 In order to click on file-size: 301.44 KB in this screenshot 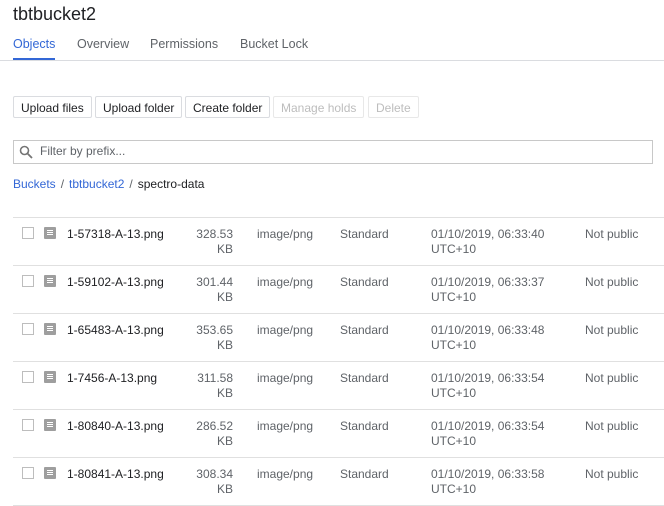, I will do `click(203, 290)`.